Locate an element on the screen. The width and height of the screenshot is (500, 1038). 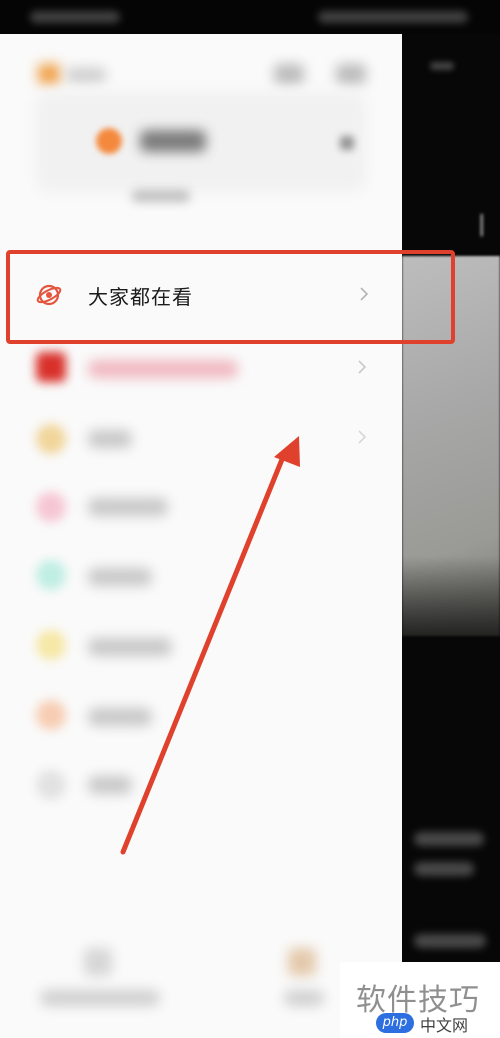
annotation-highlight-box is located at coordinates (230, 297).